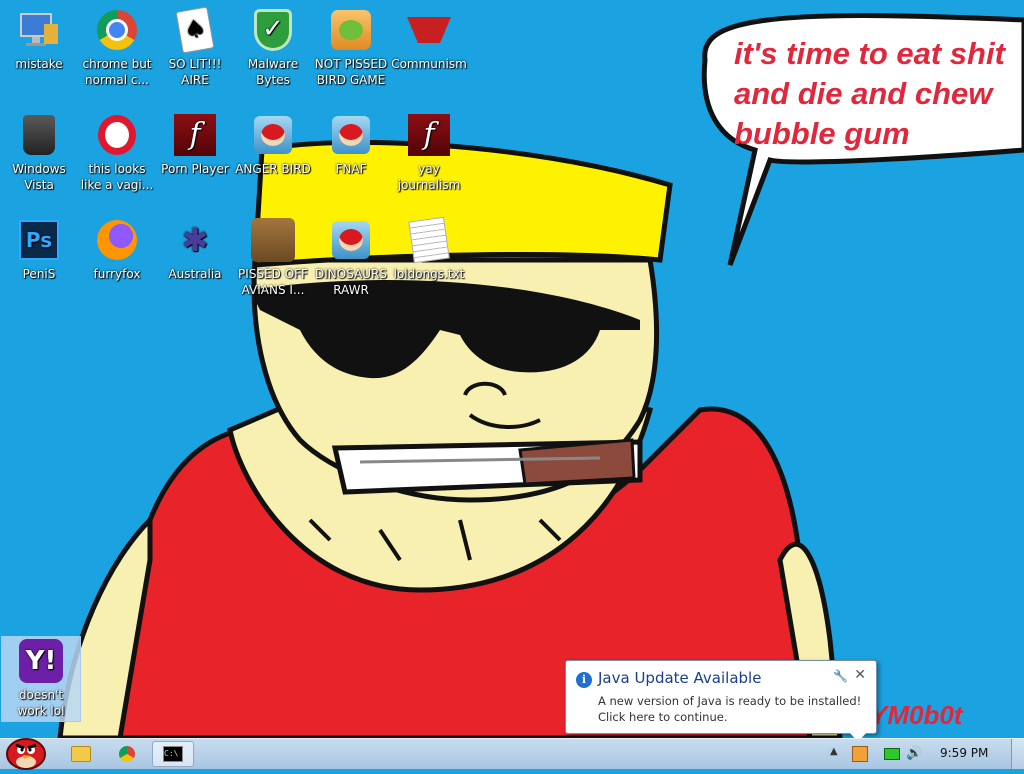 This screenshot has width=1024, height=774. Describe the element at coordinates (195, 169) in the screenshot. I see `icon-label: Porn Player` at that location.